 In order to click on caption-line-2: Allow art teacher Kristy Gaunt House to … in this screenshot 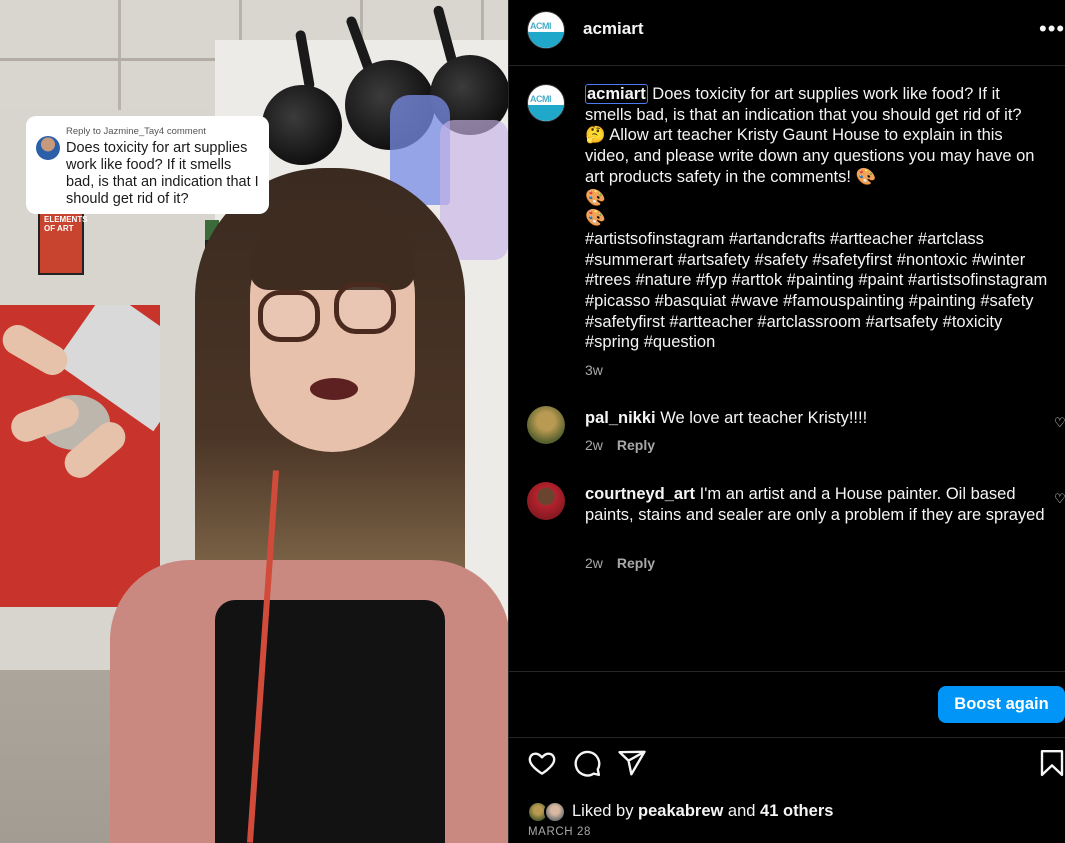, I will do `click(810, 156)`.